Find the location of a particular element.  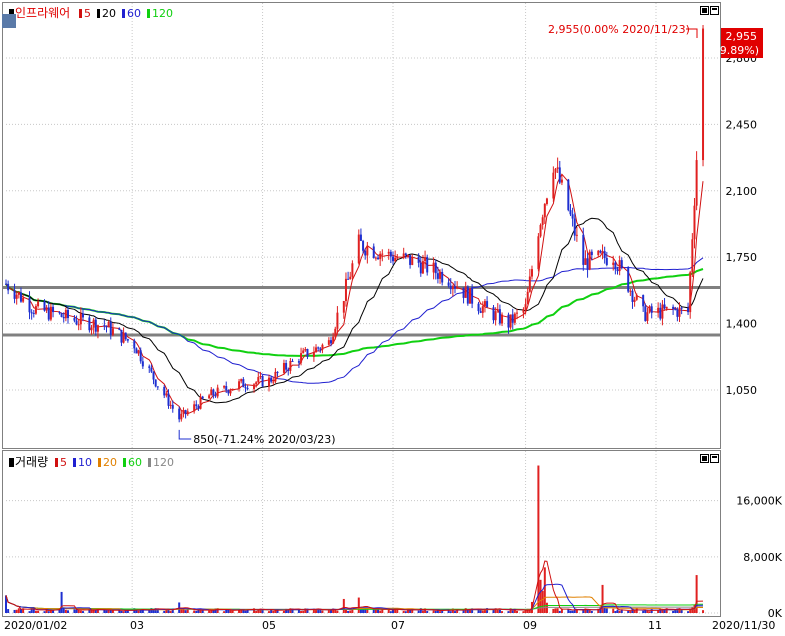

current-price-value: 2,955 is located at coordinates (742, 36).